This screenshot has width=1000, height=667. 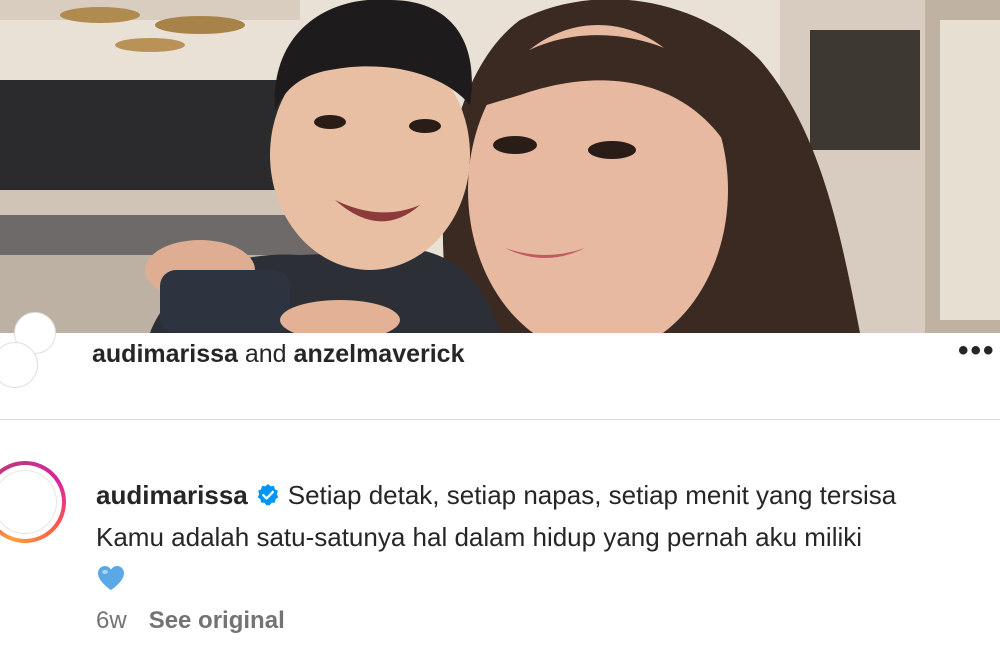 I want to click on authors-joiner: and, so click(x=265, y=354).